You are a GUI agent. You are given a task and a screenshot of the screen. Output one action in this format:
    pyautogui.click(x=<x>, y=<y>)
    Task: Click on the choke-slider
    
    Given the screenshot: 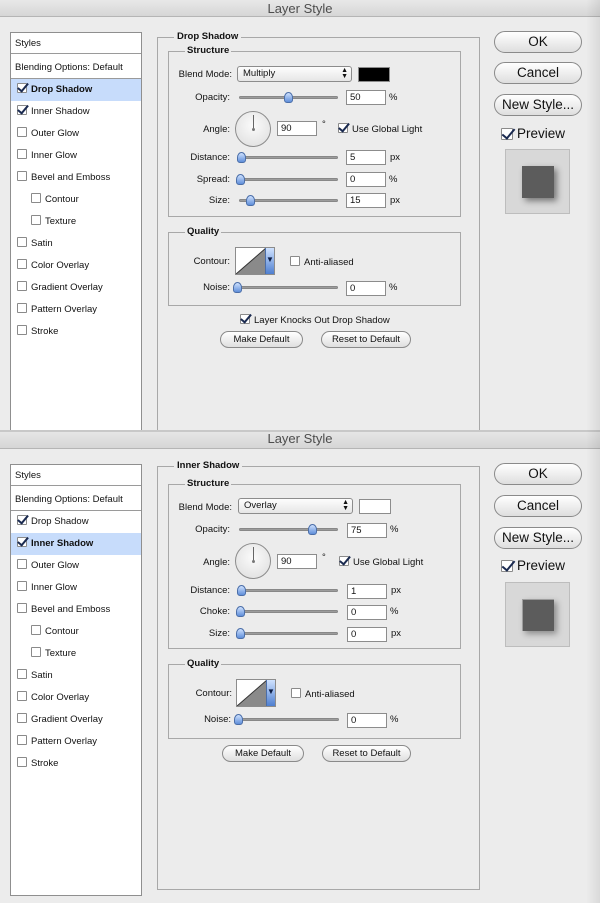 What is the action you would take?
    pyautogui.click(x=287, y=611)
    